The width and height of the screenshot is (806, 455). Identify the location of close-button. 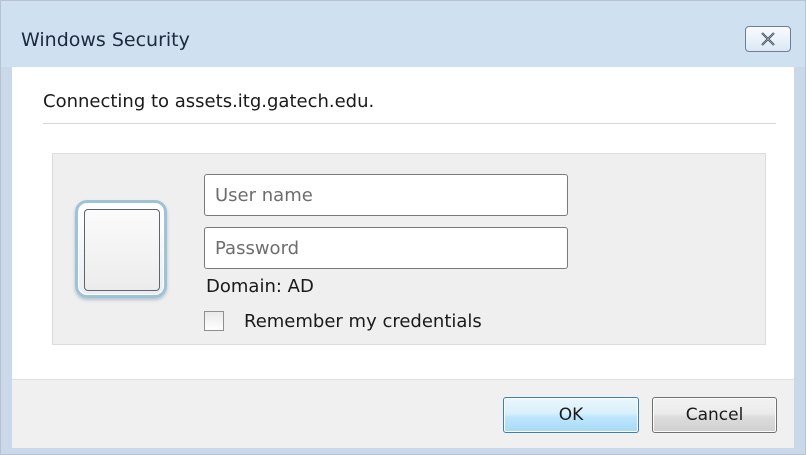
(768, 39).